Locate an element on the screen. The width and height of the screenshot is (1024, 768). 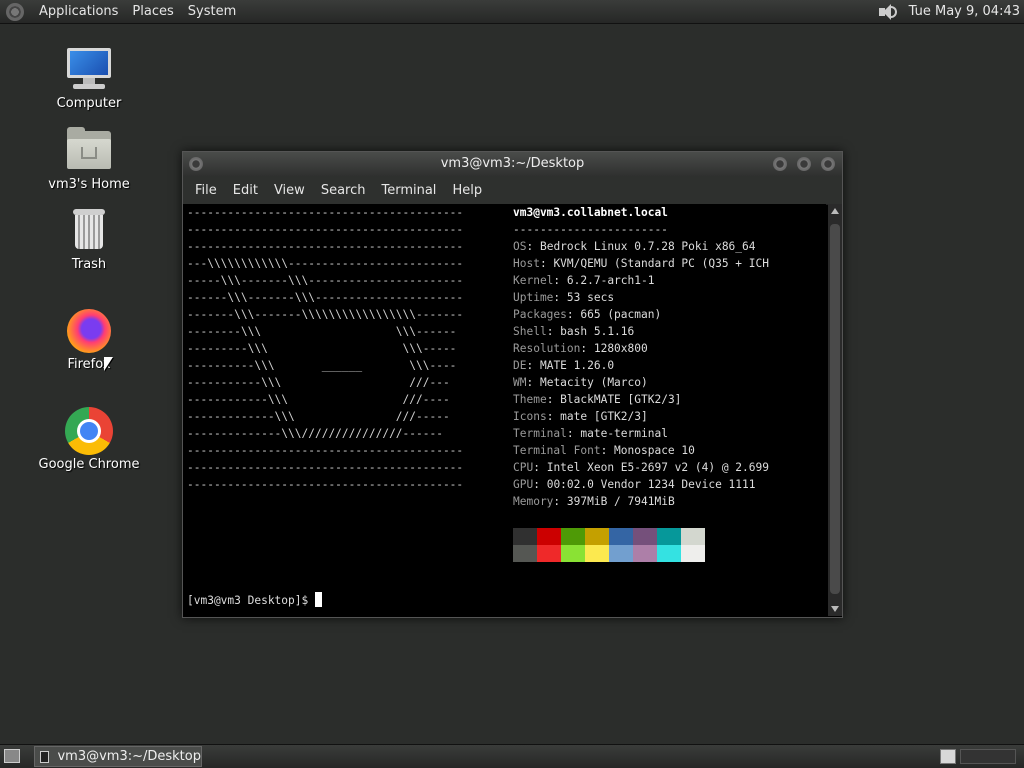
firefox-icon is located at coordinates (89, 331).